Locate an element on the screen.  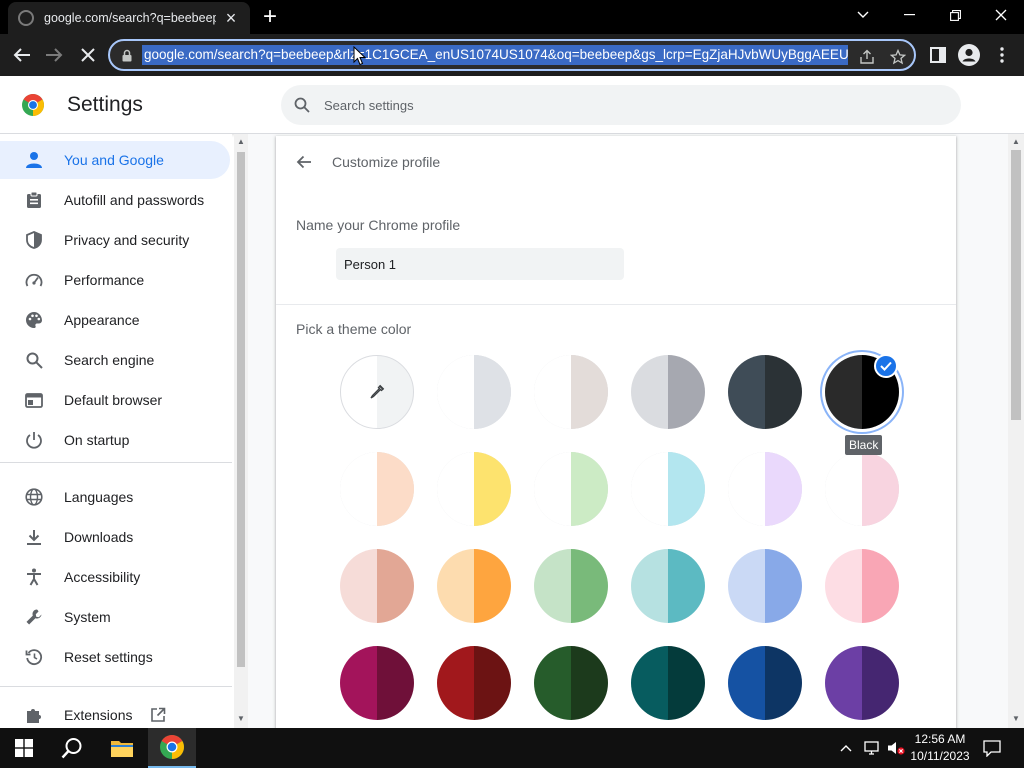
sidebar-item-autofill: Autofill and passwords is located at coordinates (115, 200).